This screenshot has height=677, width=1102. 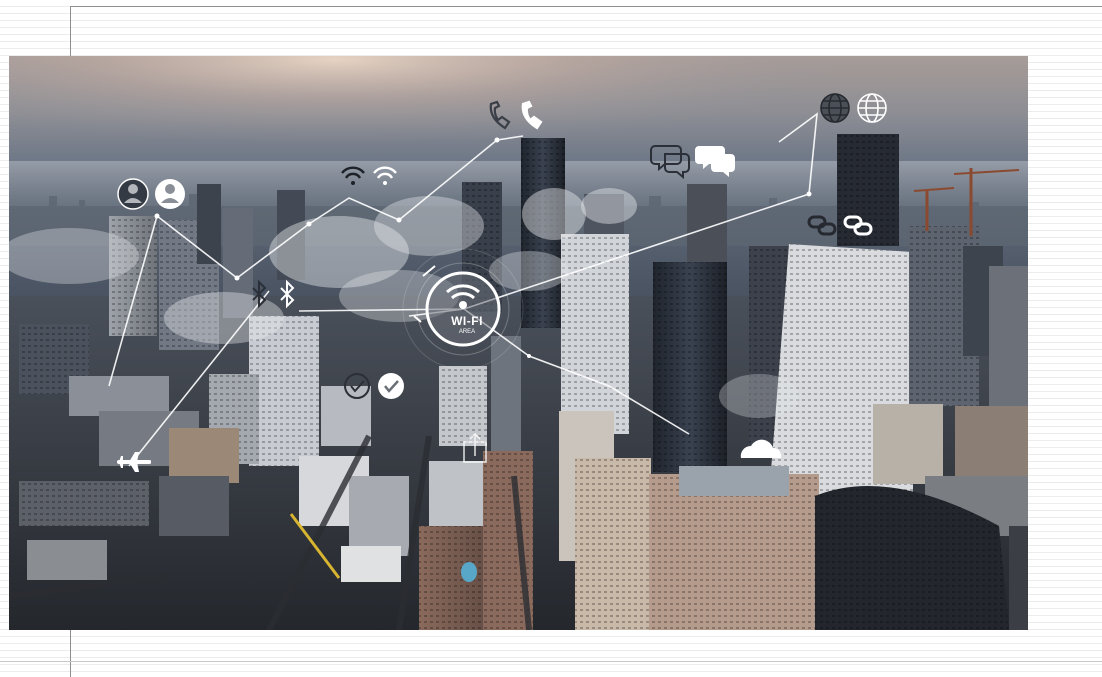 What do you see at coordinates (469, 572) in the screenshot?
I see `rooftop-pool` at bounding box center [469, 572].